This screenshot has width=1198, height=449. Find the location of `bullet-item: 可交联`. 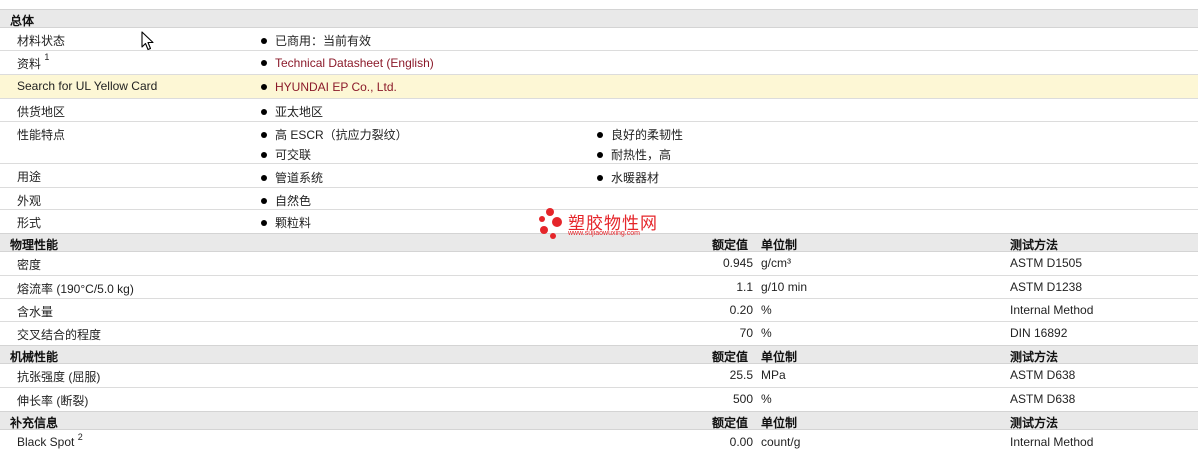

bullet-item: 可交联 is located at coordinates (286, 154).